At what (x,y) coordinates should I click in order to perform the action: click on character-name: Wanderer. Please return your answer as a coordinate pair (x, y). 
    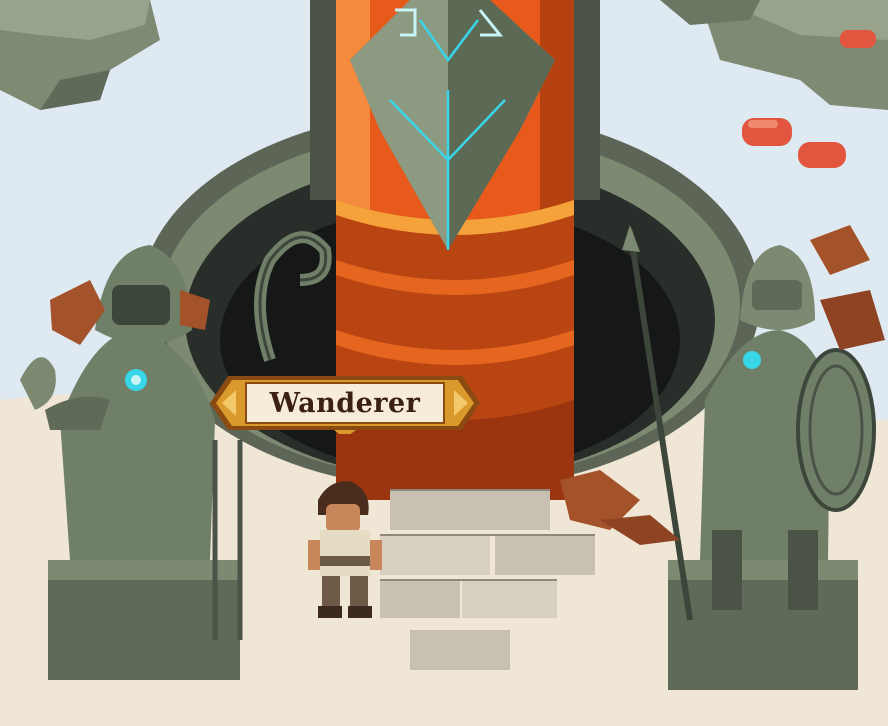
    Looking at the image, I should click on (345, 403).